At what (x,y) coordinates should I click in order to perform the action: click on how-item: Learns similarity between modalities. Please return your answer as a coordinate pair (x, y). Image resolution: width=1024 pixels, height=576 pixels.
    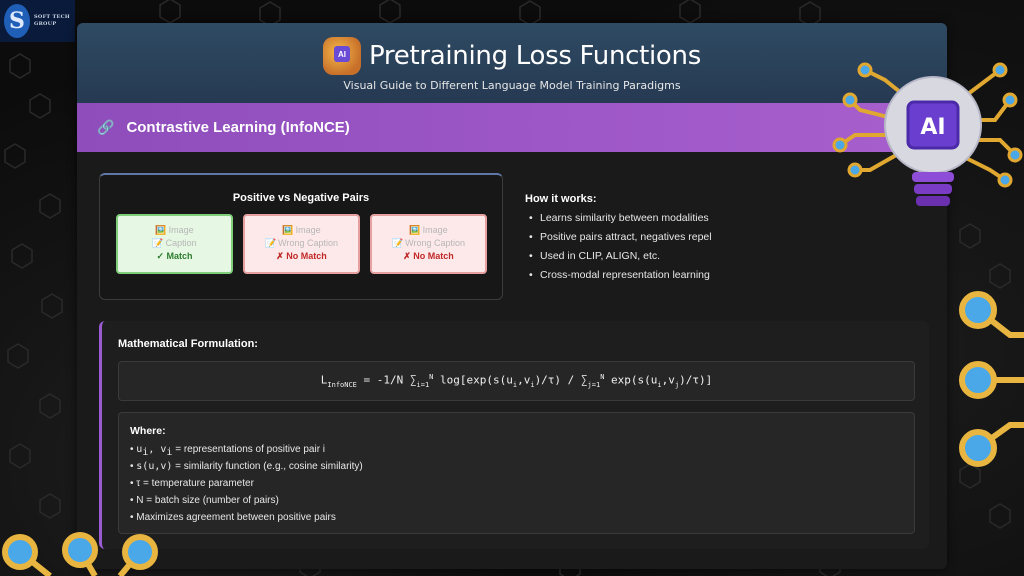
    Looking at the image, I should click on (655, 218).